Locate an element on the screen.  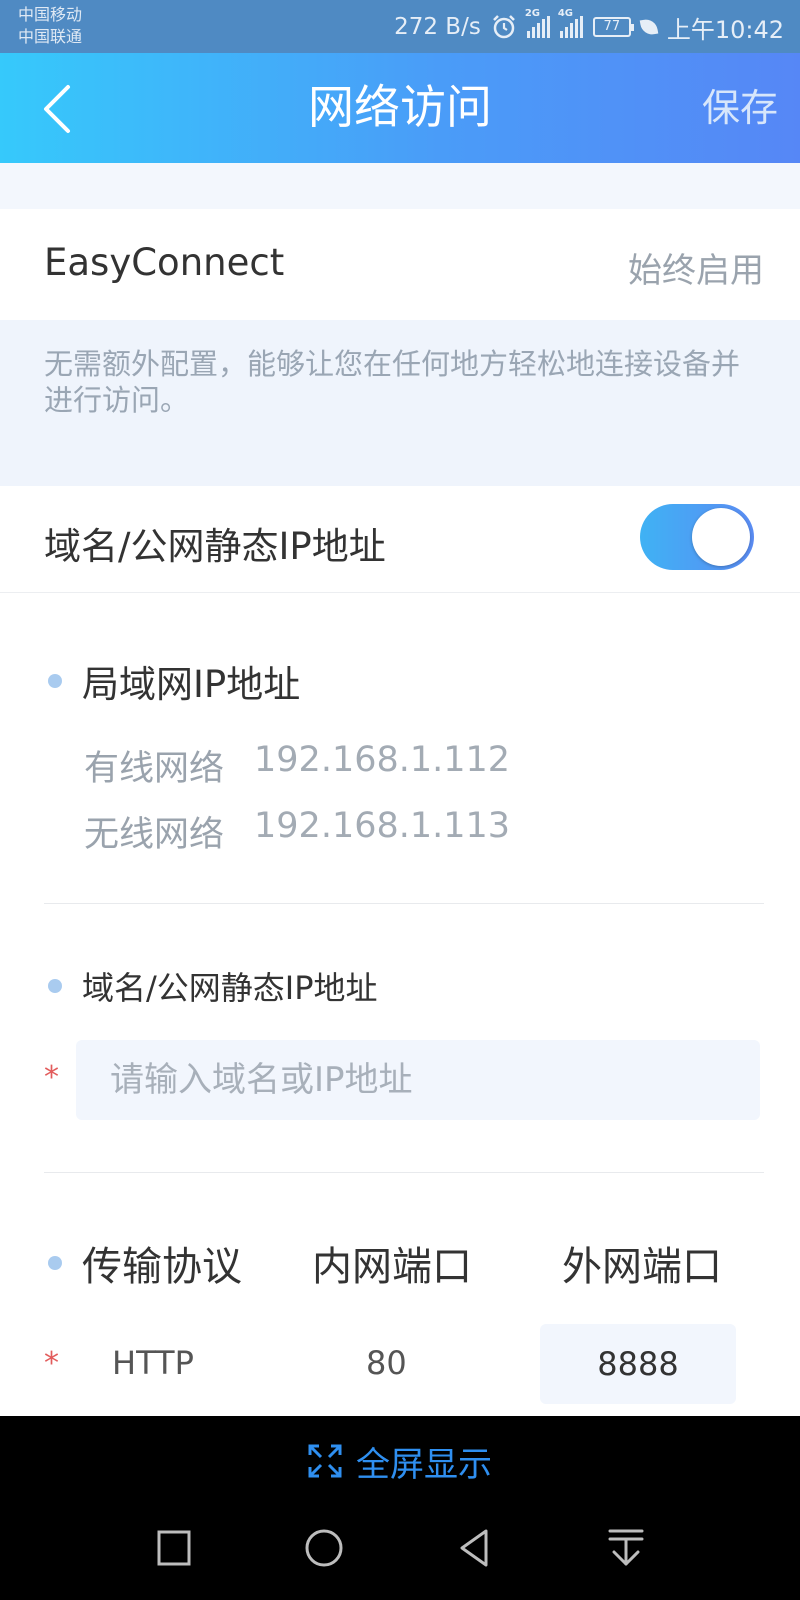
lan-wifi-row: 无线网络 192.168.1.113 is located at coordinates (297, 831).